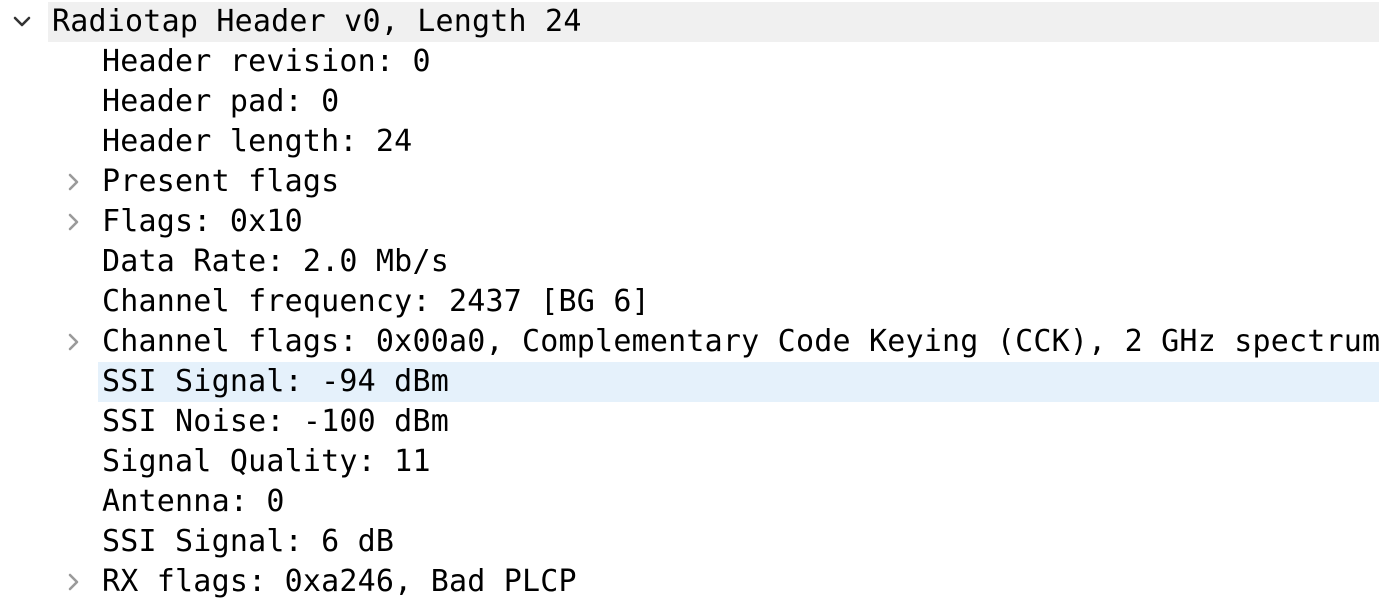  I want to click on tree-node-ssi-signal-dbm: SSI Signal: -94 dBm, so click(689, 382).